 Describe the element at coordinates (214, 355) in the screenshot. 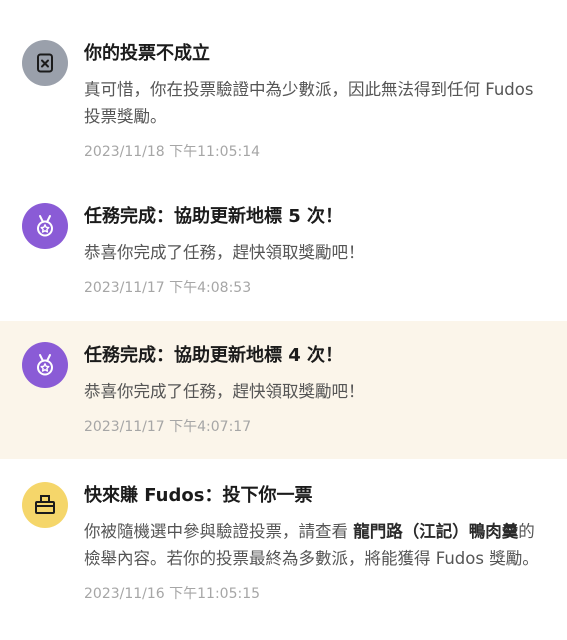

I see `notification-title: 任務完成：協助更新地標 4 次！` at that location.